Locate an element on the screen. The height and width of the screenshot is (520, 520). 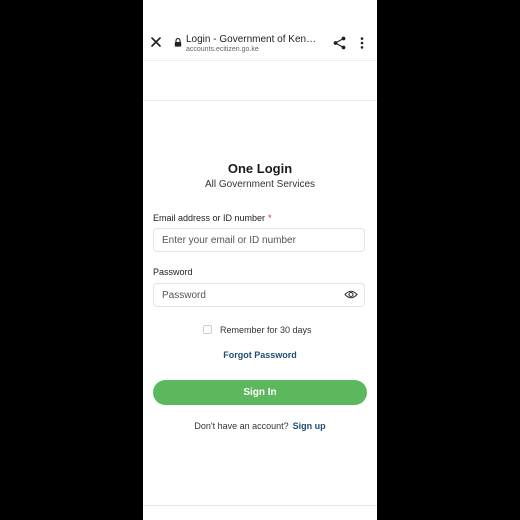
bottom-divider is located at coordinates (260, 505).